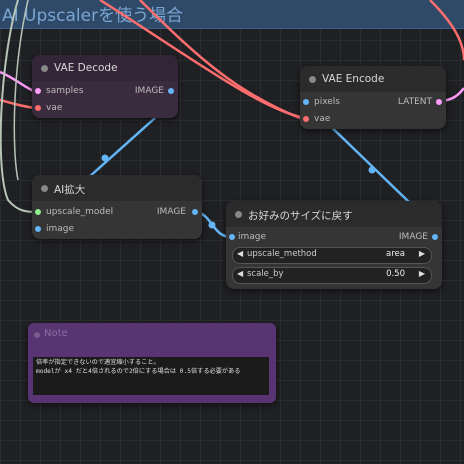 This screenshot has width=464, height=464. I want to click on upscale-model-socket, so click(38, 212).